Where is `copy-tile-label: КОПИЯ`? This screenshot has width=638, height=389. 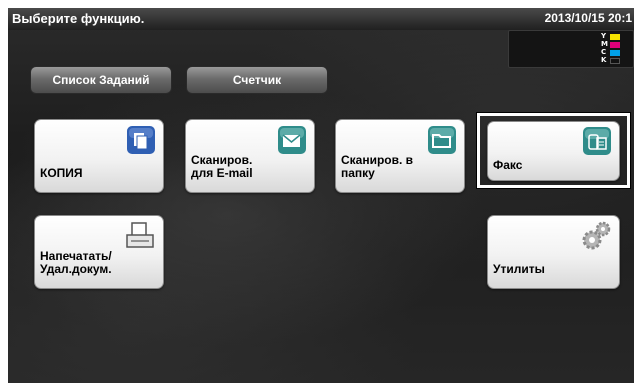 copy-tile-label: КОПИЯ is located at coordinates (61, 173).